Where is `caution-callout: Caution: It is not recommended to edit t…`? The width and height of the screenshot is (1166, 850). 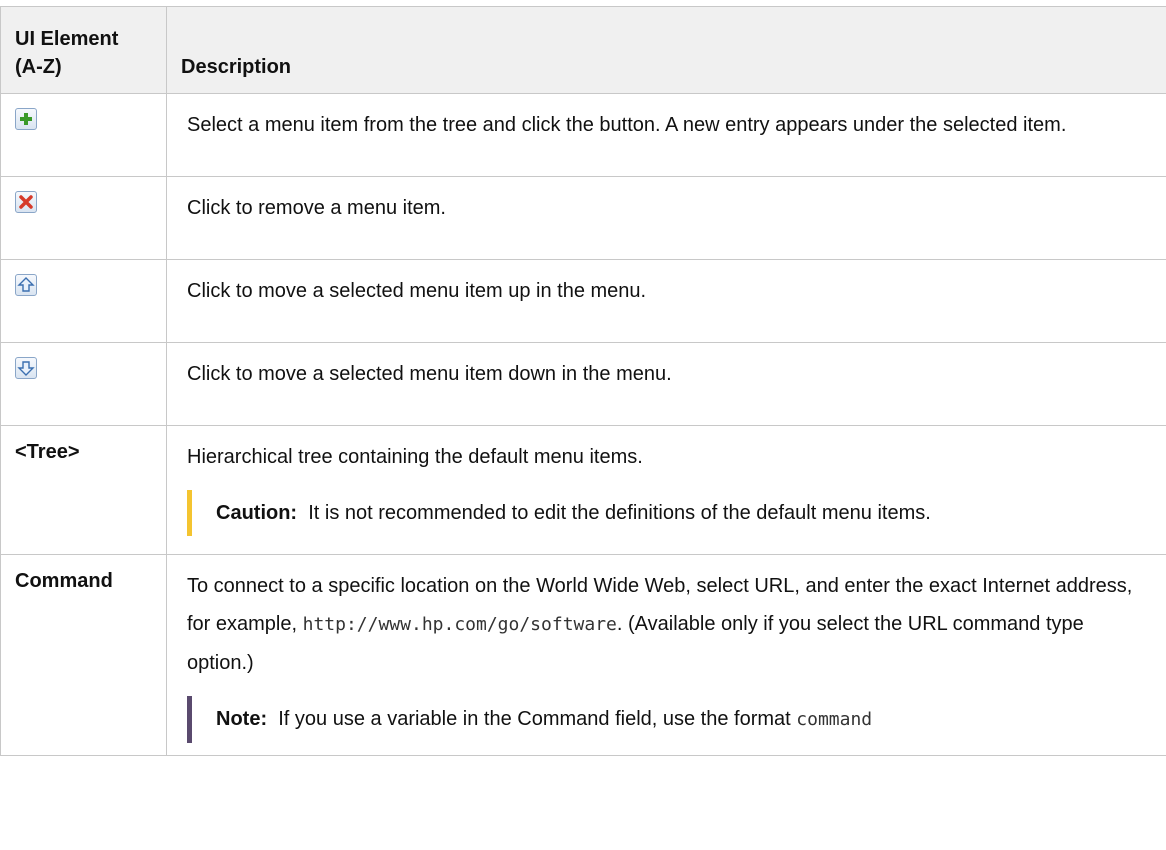 caution-callout: Caution: It is not recommended to edit t… is located at coordinates (670, 513).